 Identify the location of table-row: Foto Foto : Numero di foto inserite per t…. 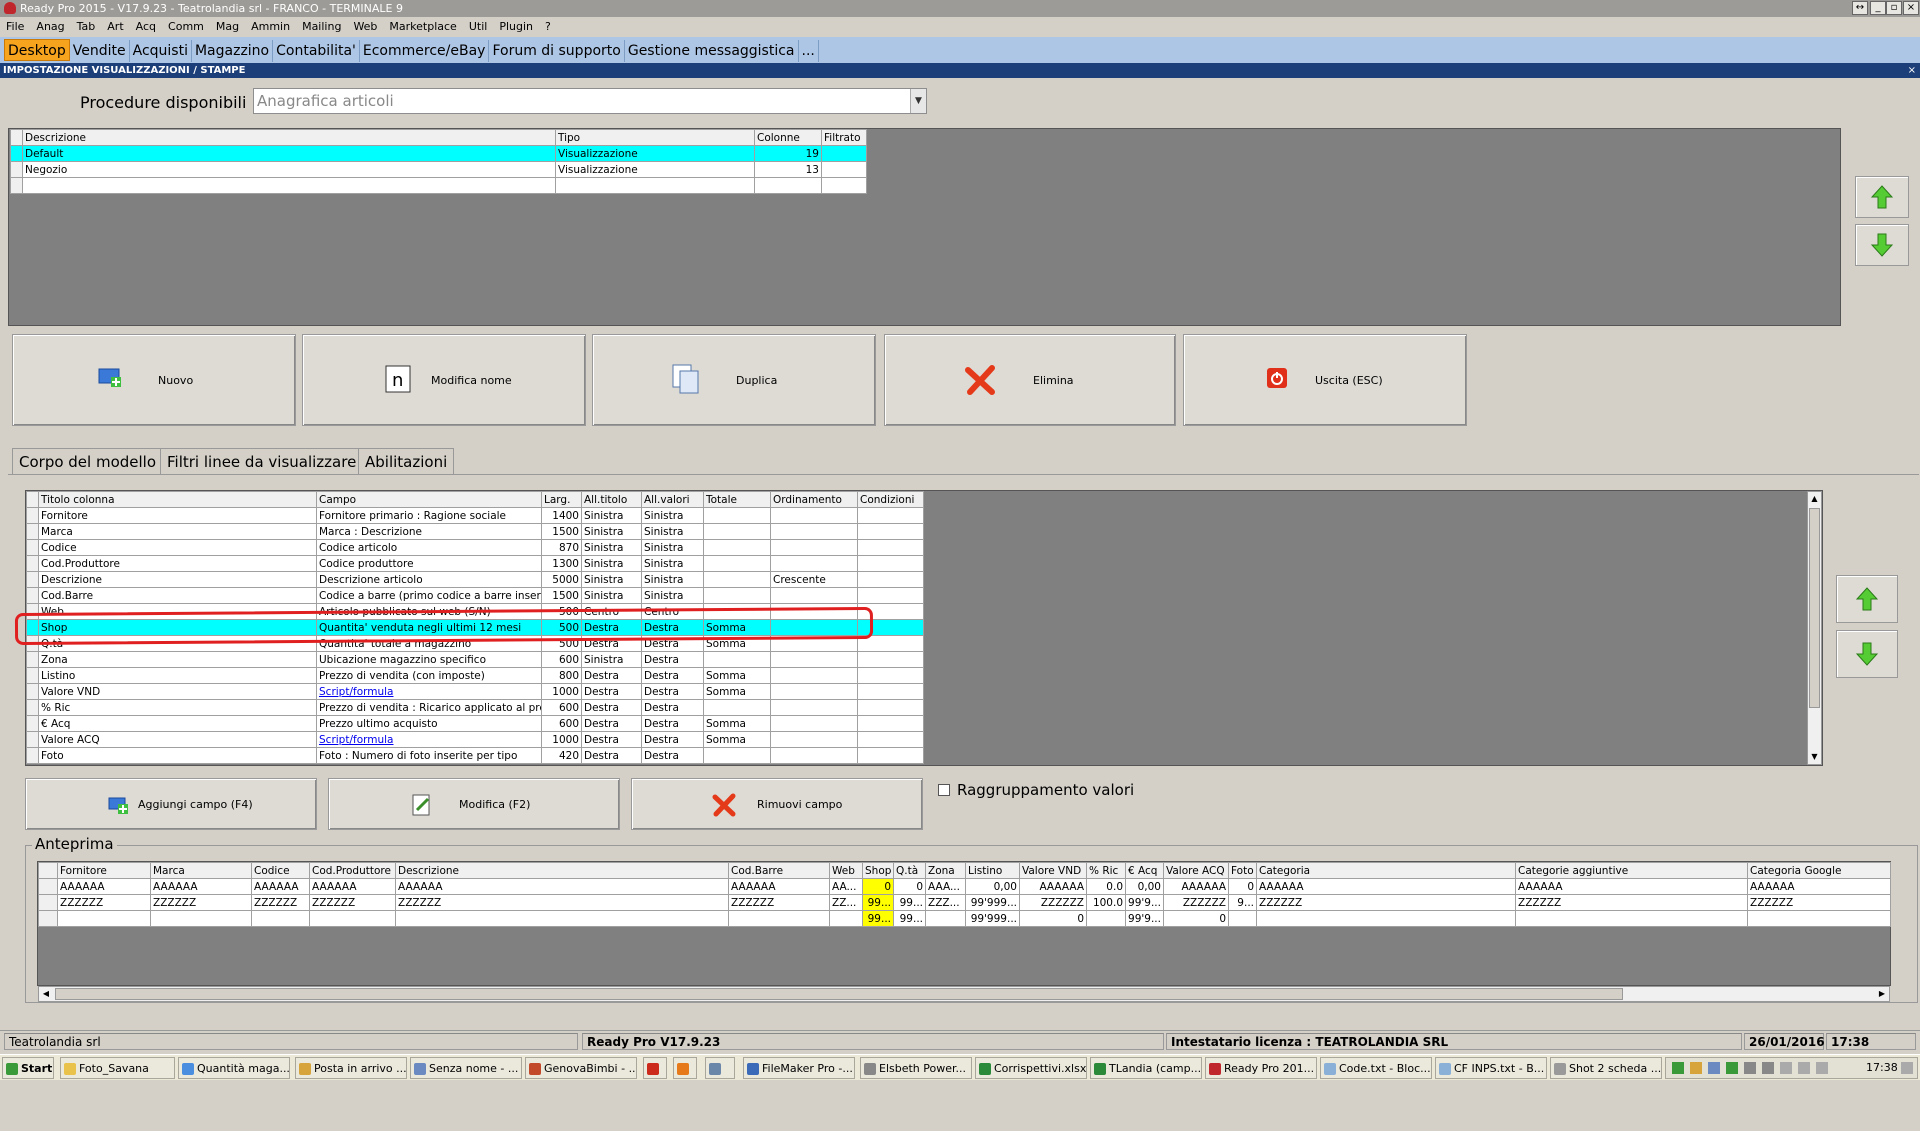
(475, 755).